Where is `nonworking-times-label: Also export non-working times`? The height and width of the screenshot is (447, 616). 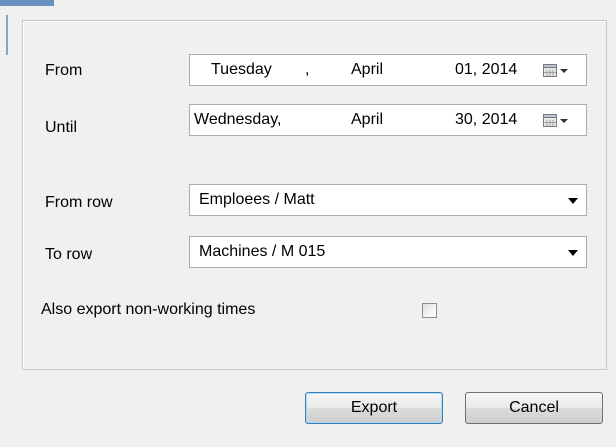 nonworking-times-label: Also export non-working times is located at coordinates (148, 309).